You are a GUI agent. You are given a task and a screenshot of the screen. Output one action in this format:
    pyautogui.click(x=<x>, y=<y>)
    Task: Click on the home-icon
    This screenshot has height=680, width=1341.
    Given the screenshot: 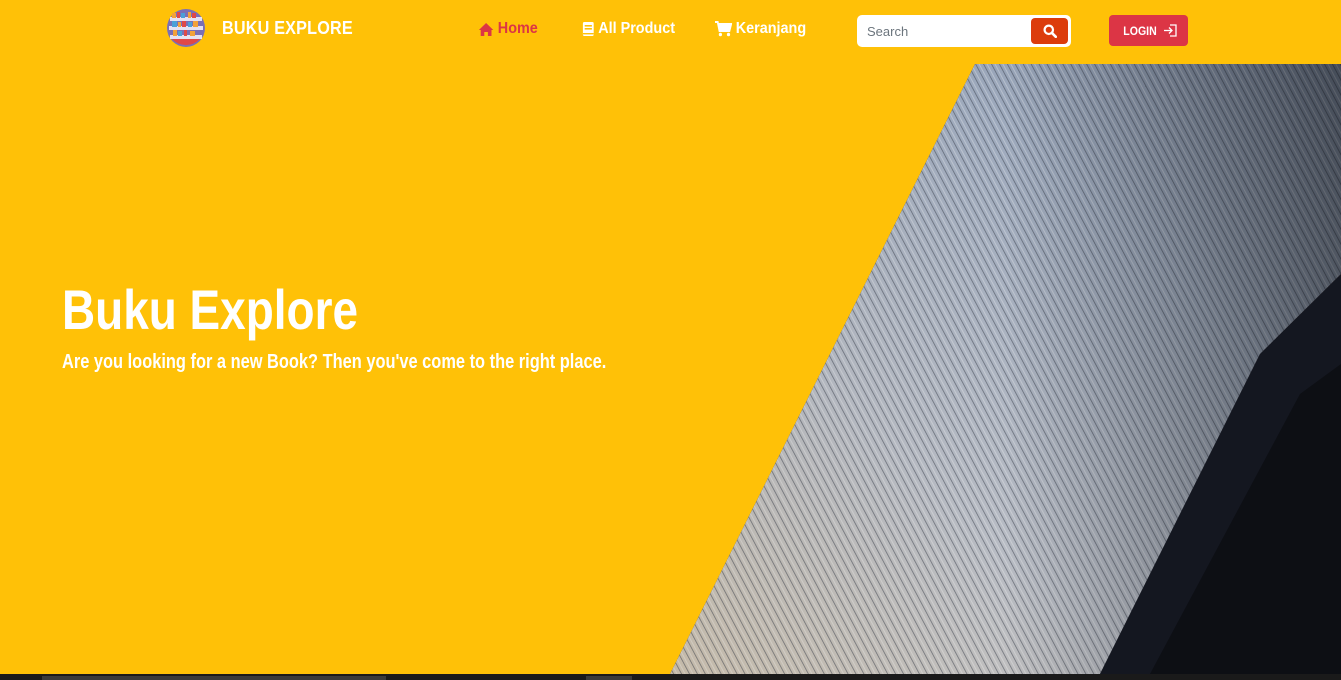 What is the action you would take?
    pyautogui.click(x=486, y=29)
    